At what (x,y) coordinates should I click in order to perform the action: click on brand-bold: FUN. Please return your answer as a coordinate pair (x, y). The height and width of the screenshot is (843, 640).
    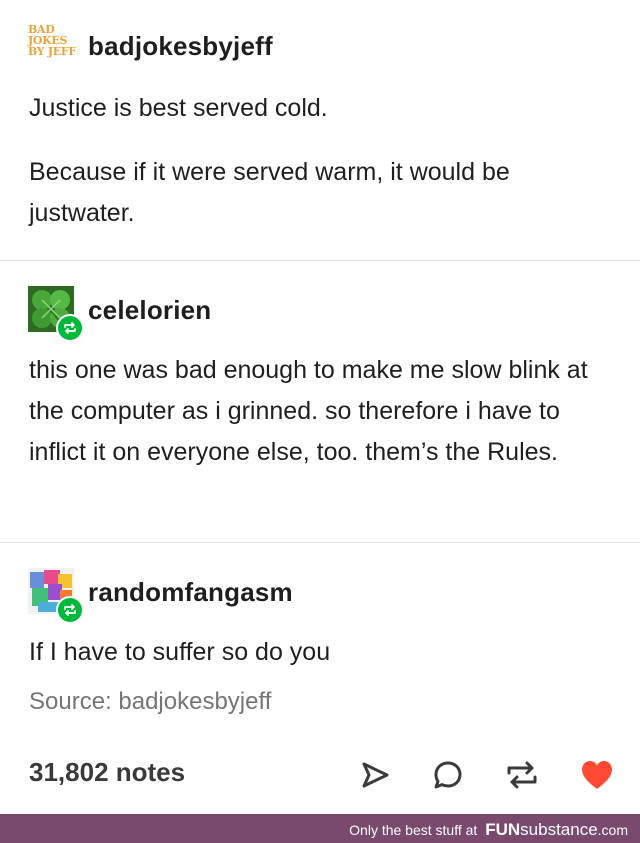
    Looking at the image, I should click on (503, 829).